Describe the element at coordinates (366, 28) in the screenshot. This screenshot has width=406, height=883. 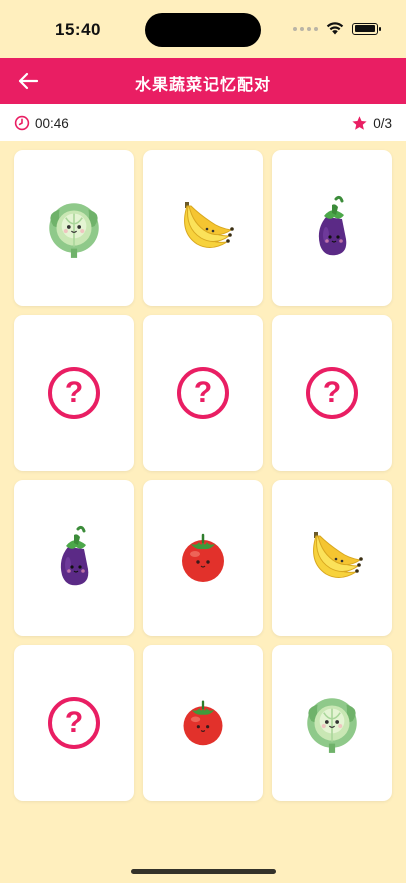
I see `battery-icon` at that location.